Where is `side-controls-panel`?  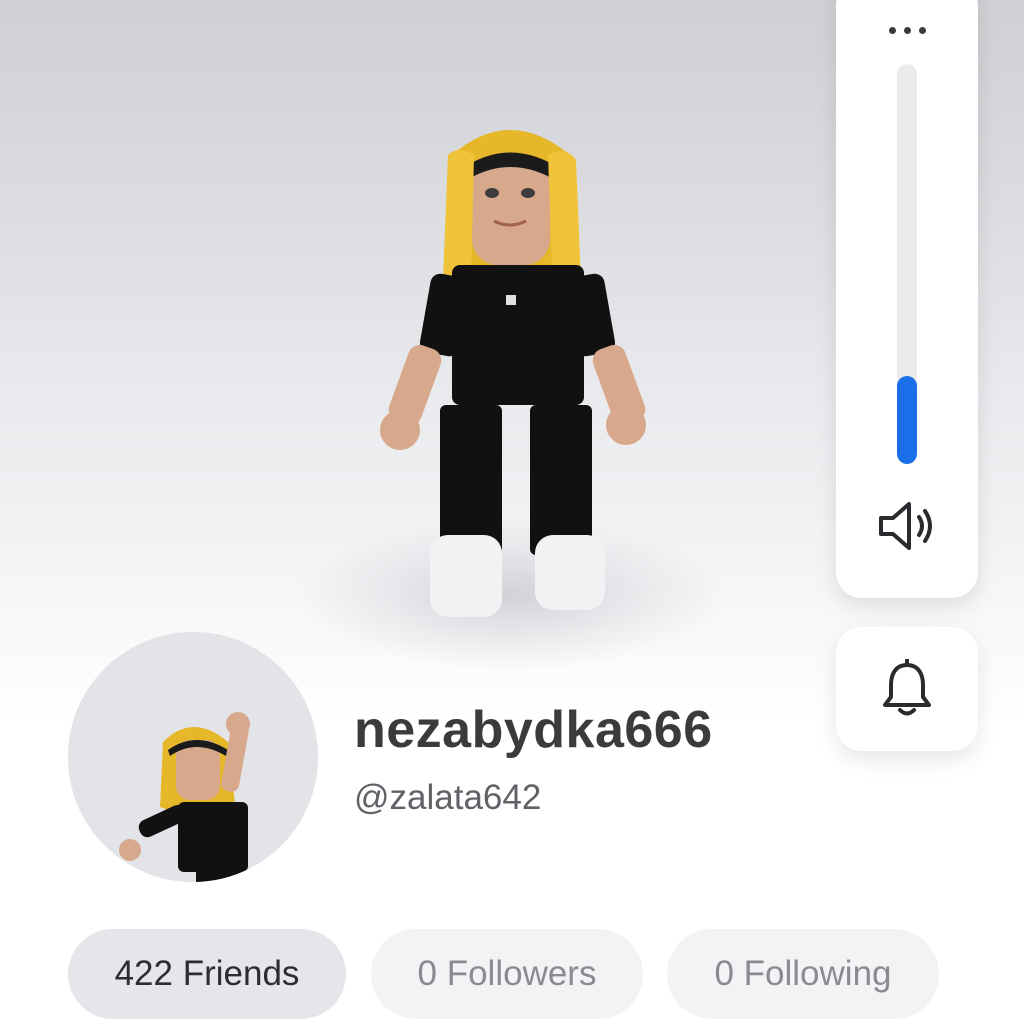 side-controls-panel is located at coordinates (907, 299).